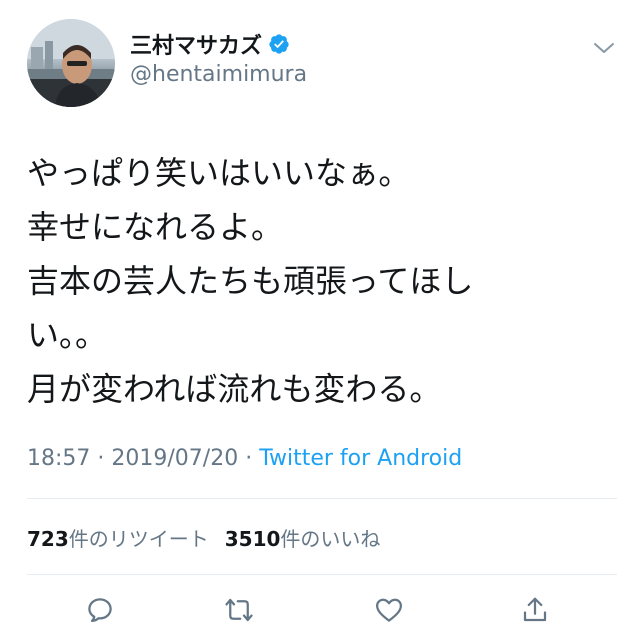 The image size is (640, 643). I want to click on like-button, so click(389, 610).